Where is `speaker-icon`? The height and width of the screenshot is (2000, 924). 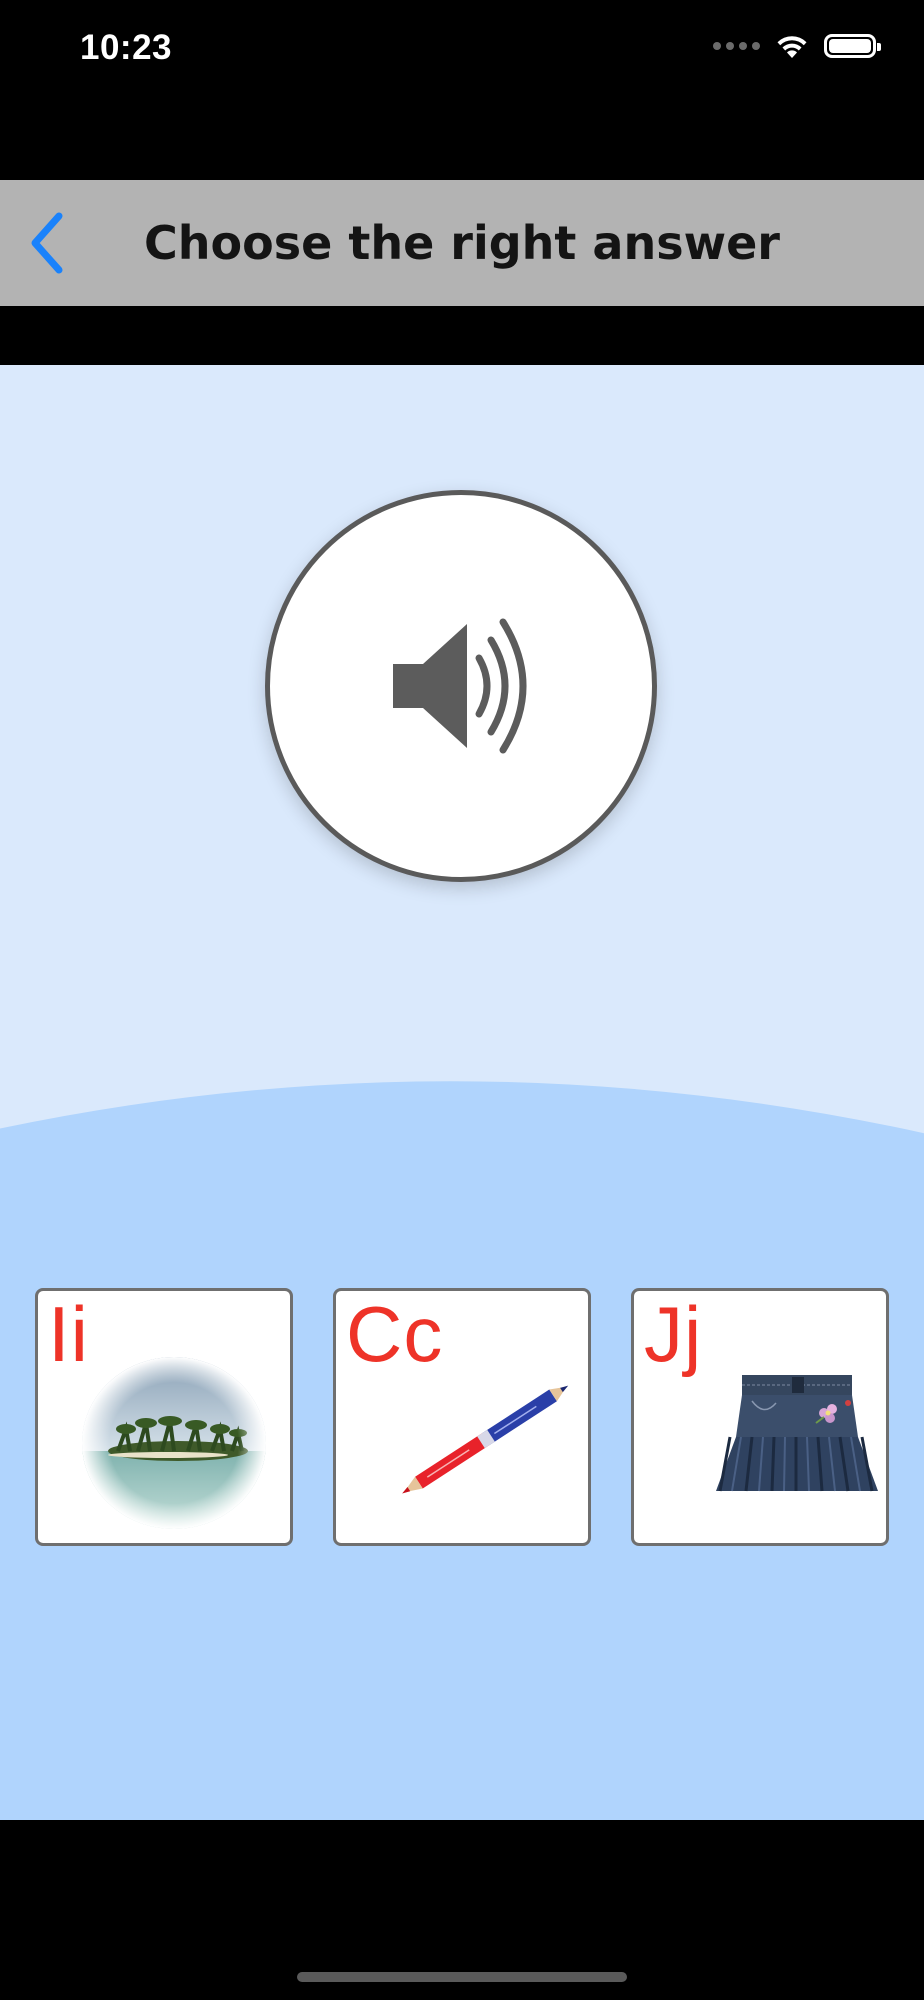
speaker-icon is located at coordinates (460, 686).